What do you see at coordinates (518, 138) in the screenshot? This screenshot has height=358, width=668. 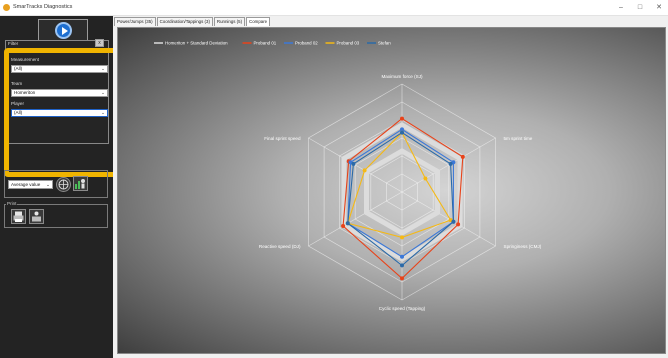 I see `axis-label: 5m sprint time` at bounding box center [518, 138].